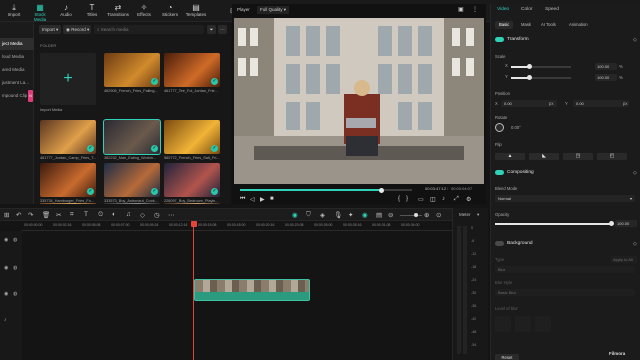 The width and height of the screenshot is (640, 360). Describe the element at coordinates (421, 199) in the screenshot. I see `fit-icon: ▭` at that location.